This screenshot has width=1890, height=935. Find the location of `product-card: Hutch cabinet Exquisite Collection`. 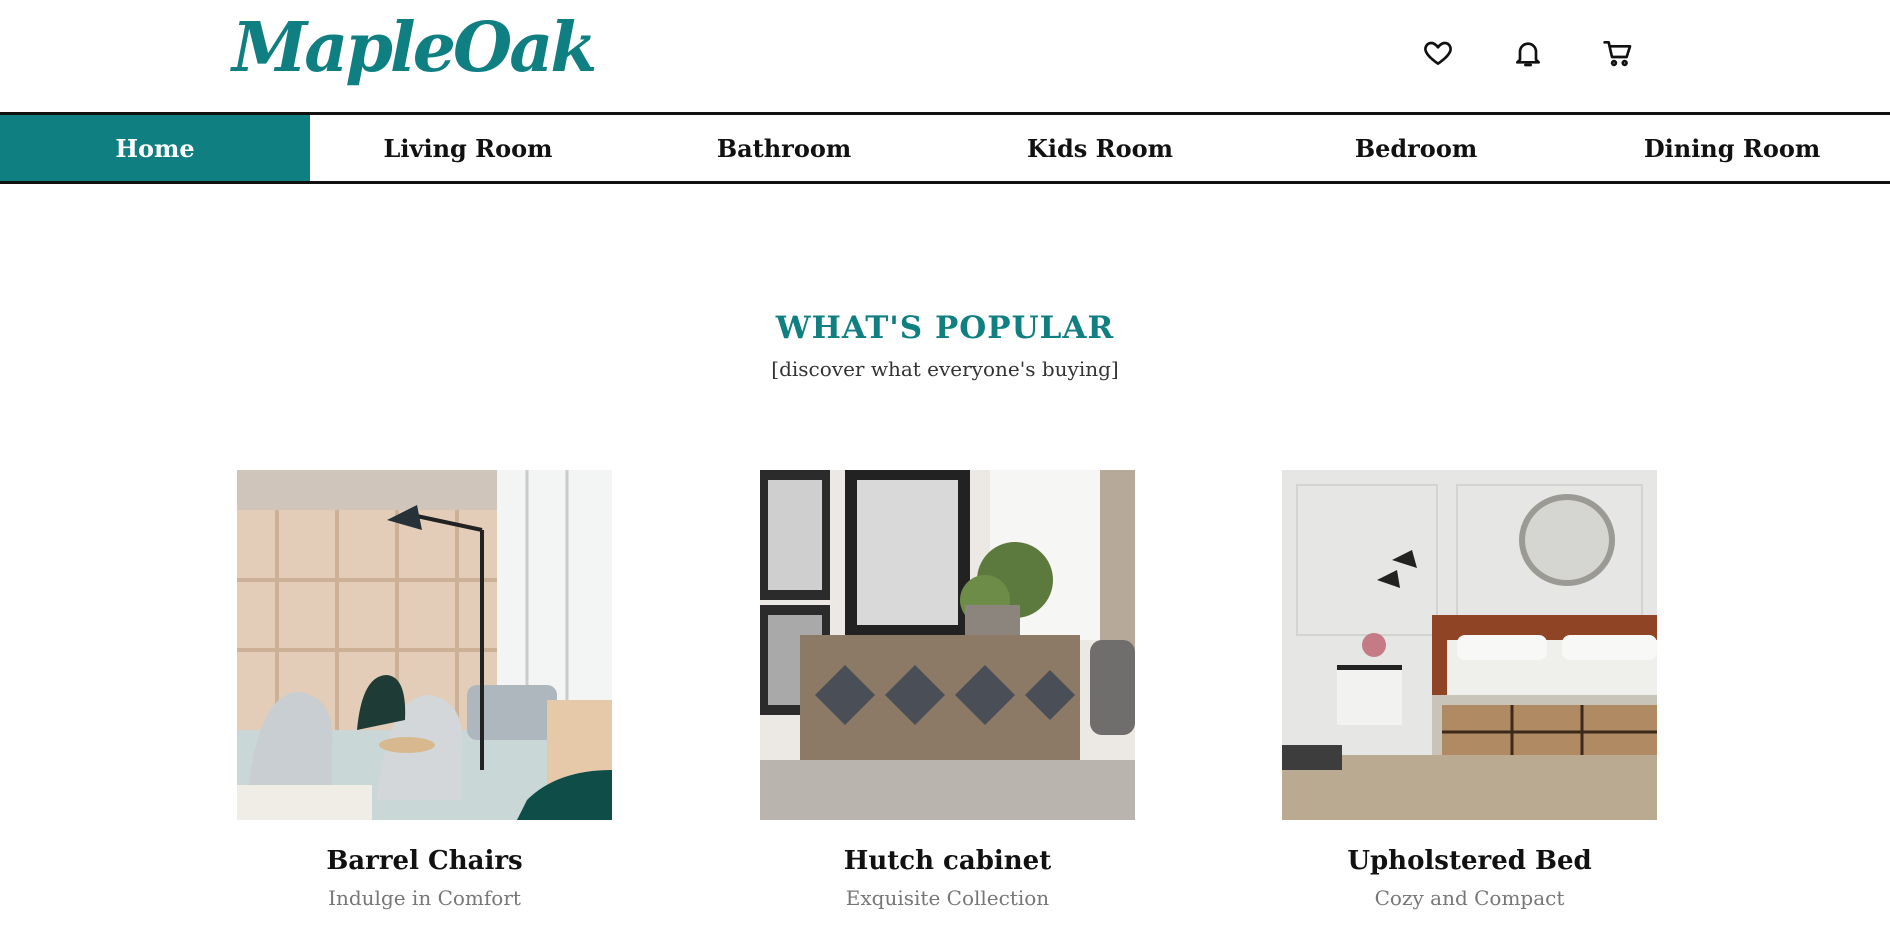

product-card: Hutch cabinet Exquisite Collection is located at coordinates (947, 690).